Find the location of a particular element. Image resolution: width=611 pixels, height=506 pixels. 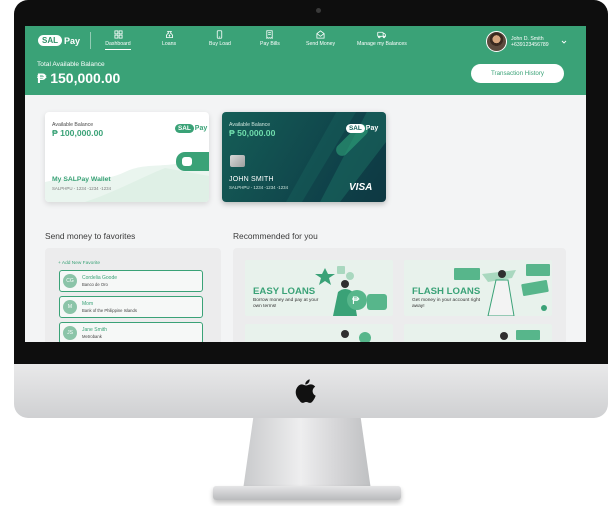

nav-label: Buy Load is located at coordinates (220, 44).